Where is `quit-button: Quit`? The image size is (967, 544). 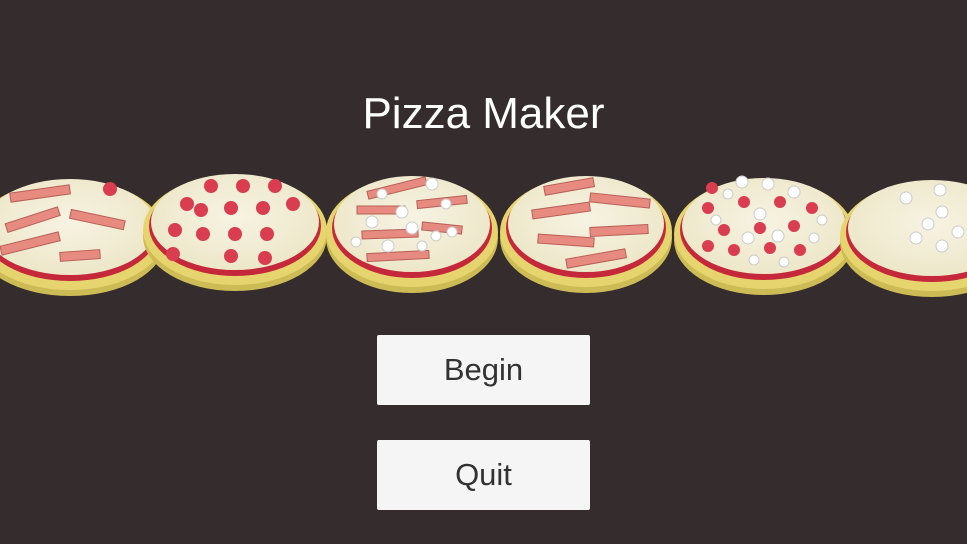
quit-button: Quit is located at coordinates (483, 475).